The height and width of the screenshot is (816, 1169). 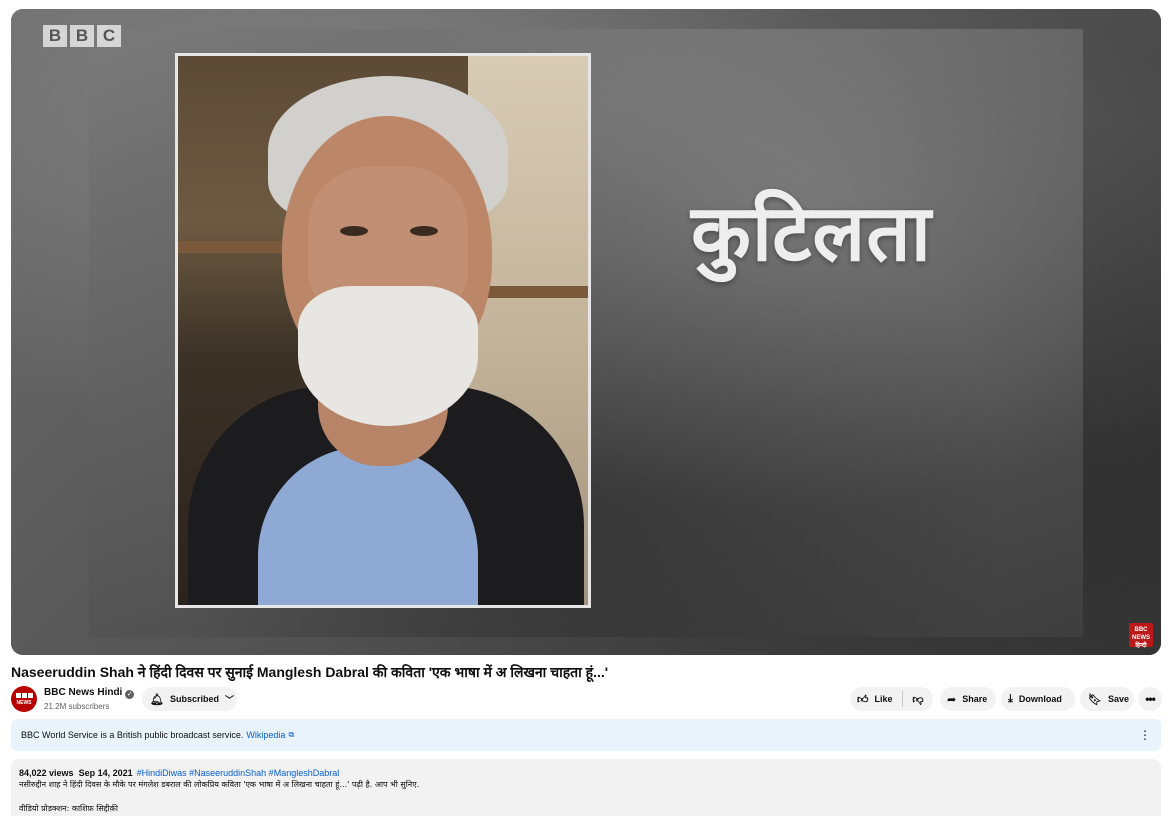 I want to click on share-button: ➦ Share, so click(x=968, y=699).